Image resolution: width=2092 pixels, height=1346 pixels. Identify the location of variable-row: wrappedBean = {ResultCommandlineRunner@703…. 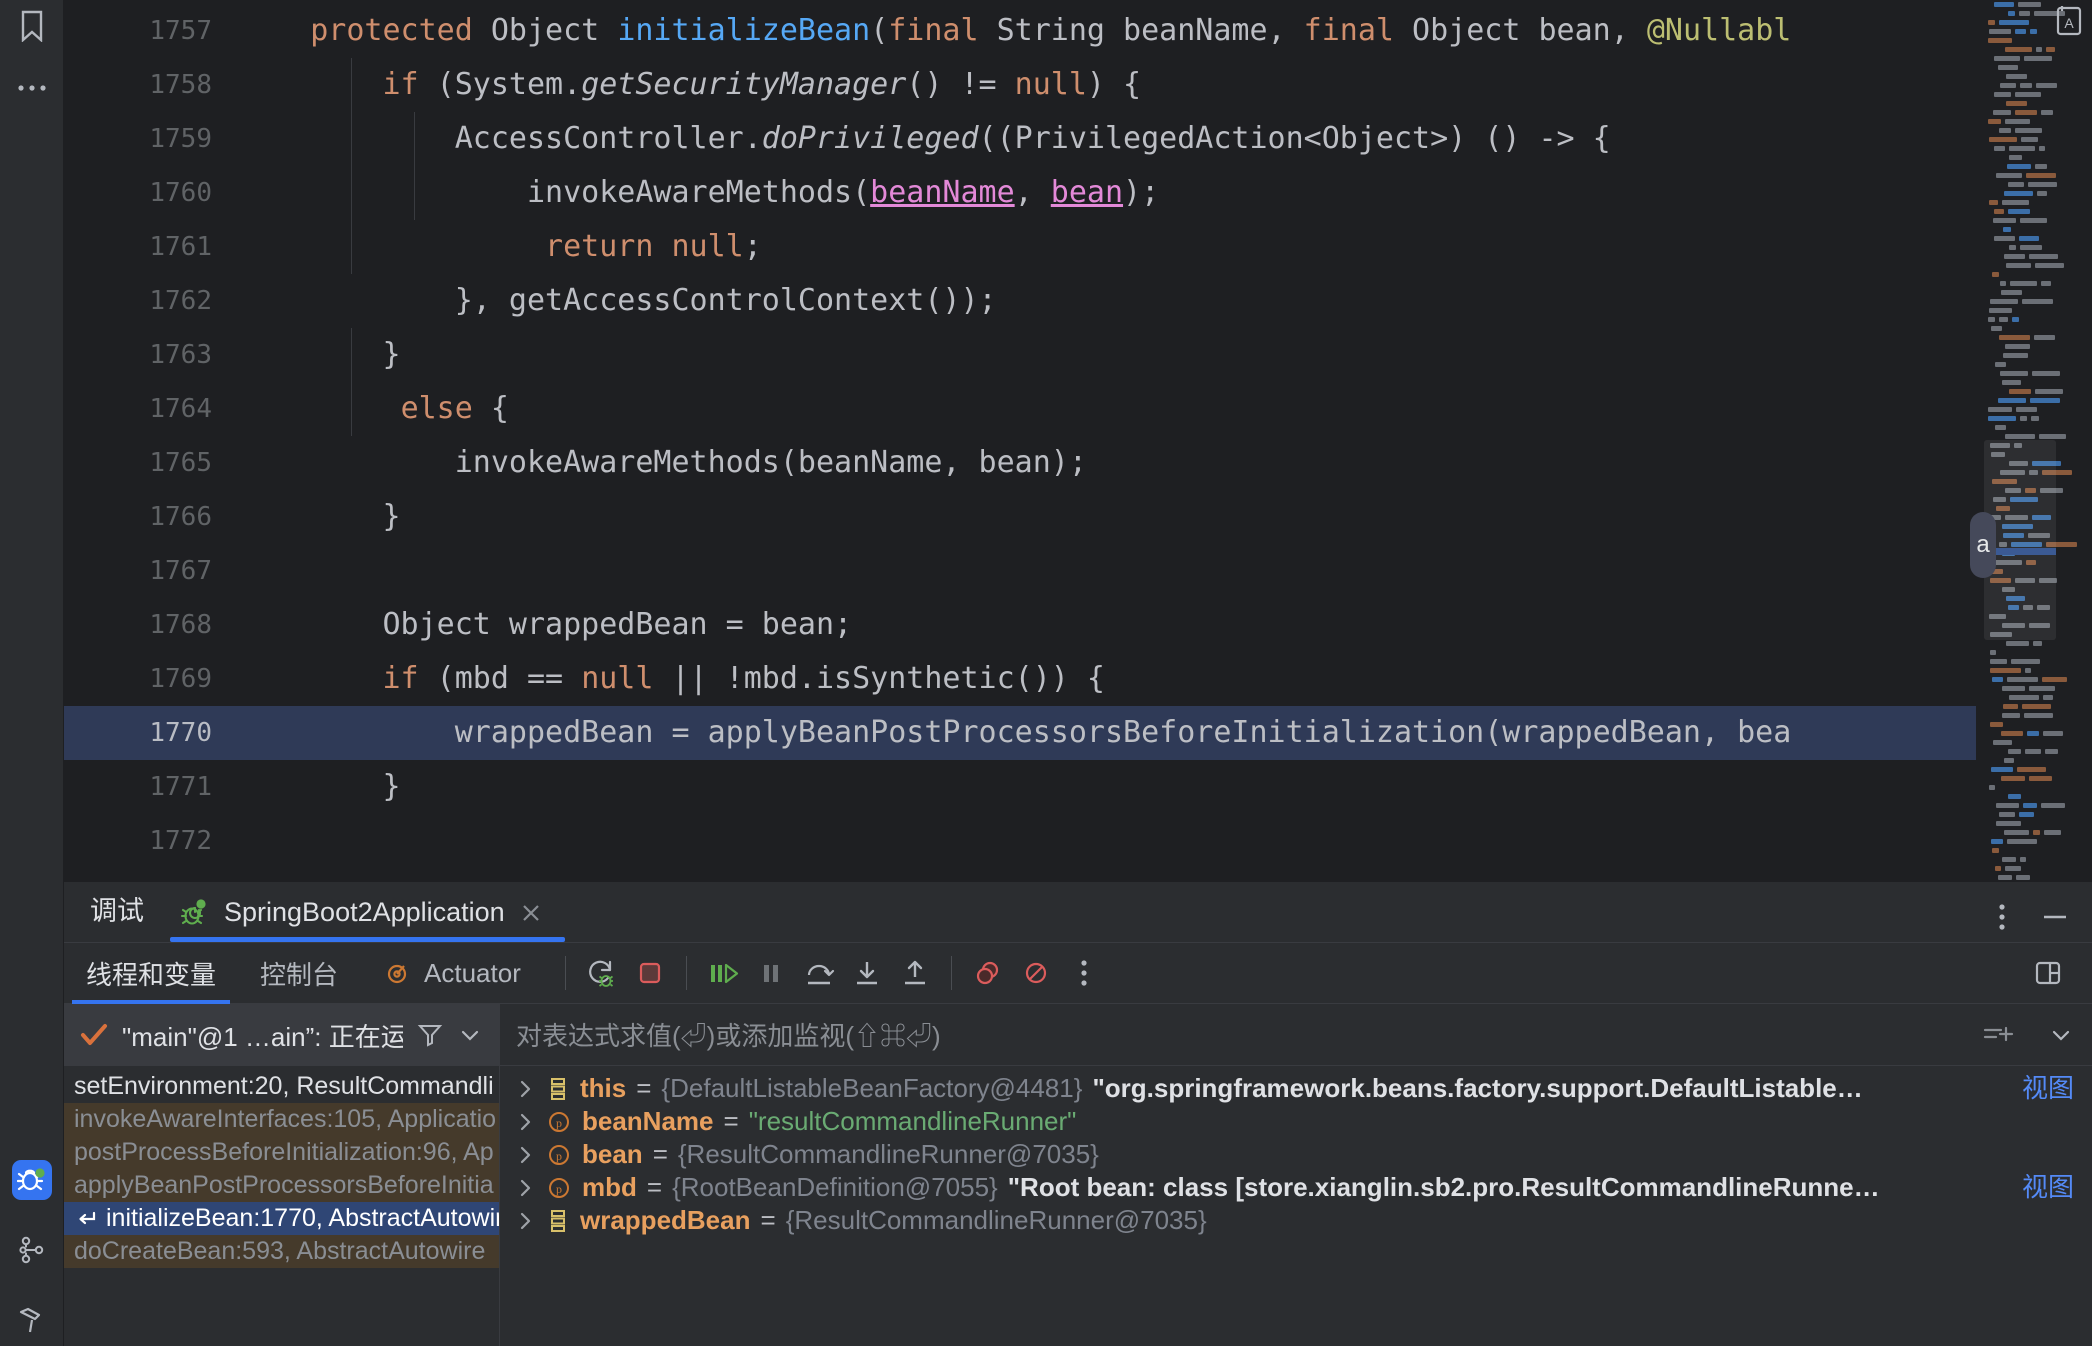
(1296, 1220).